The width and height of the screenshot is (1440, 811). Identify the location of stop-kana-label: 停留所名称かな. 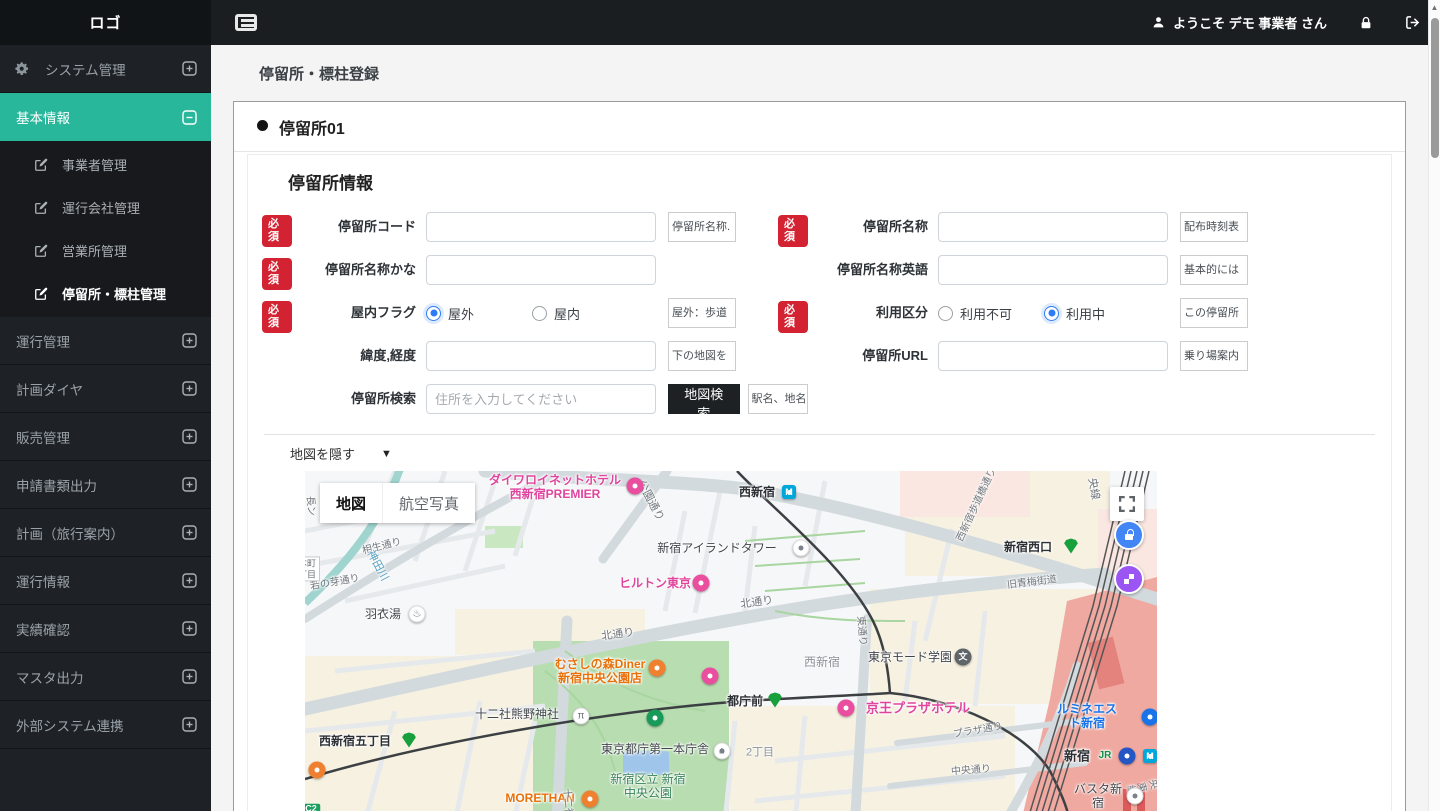
(370, 269).